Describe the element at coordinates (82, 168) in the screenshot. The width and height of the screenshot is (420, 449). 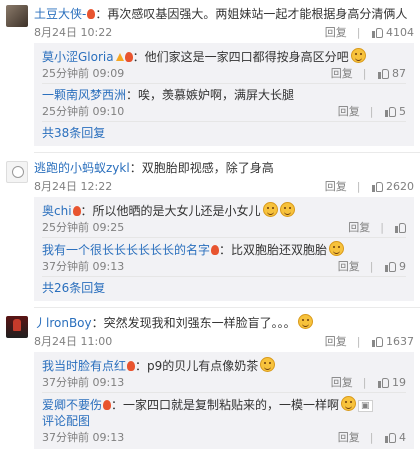
I see `comment-username: 逃跑的小蚂蚁zykl` at that location.